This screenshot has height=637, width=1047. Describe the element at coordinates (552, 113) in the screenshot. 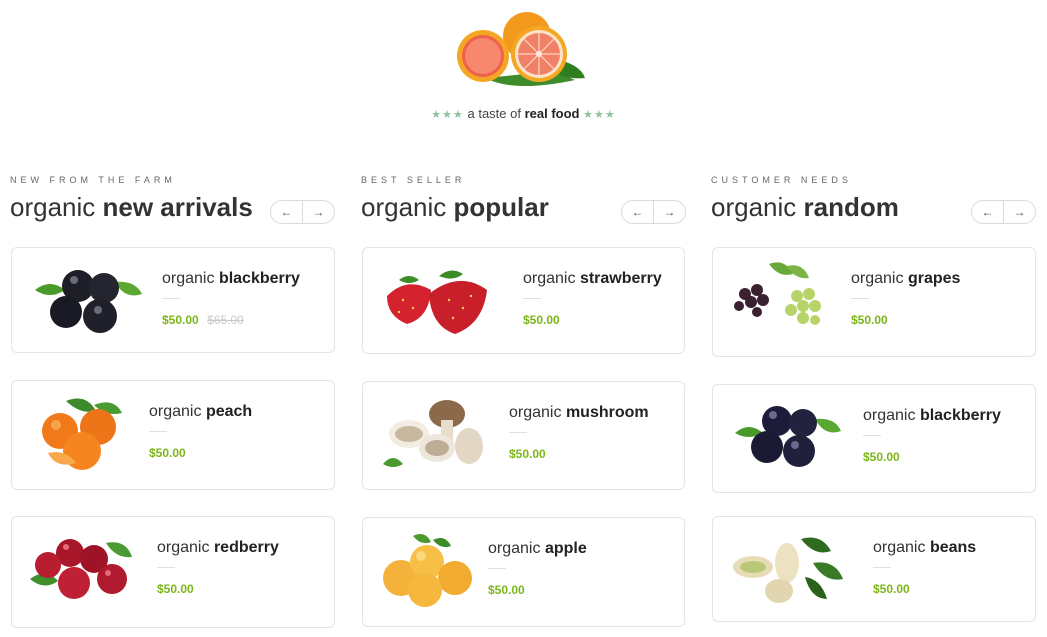

I see `tagline-bold: real food` at that location.